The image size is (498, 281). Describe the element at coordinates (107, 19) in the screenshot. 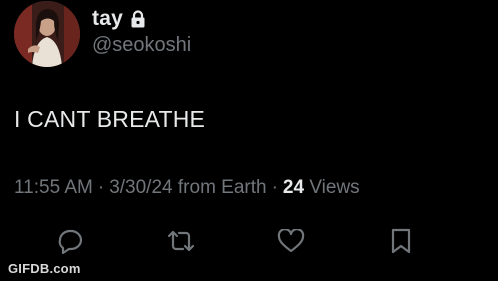

I see `display-name: tay` at that location.